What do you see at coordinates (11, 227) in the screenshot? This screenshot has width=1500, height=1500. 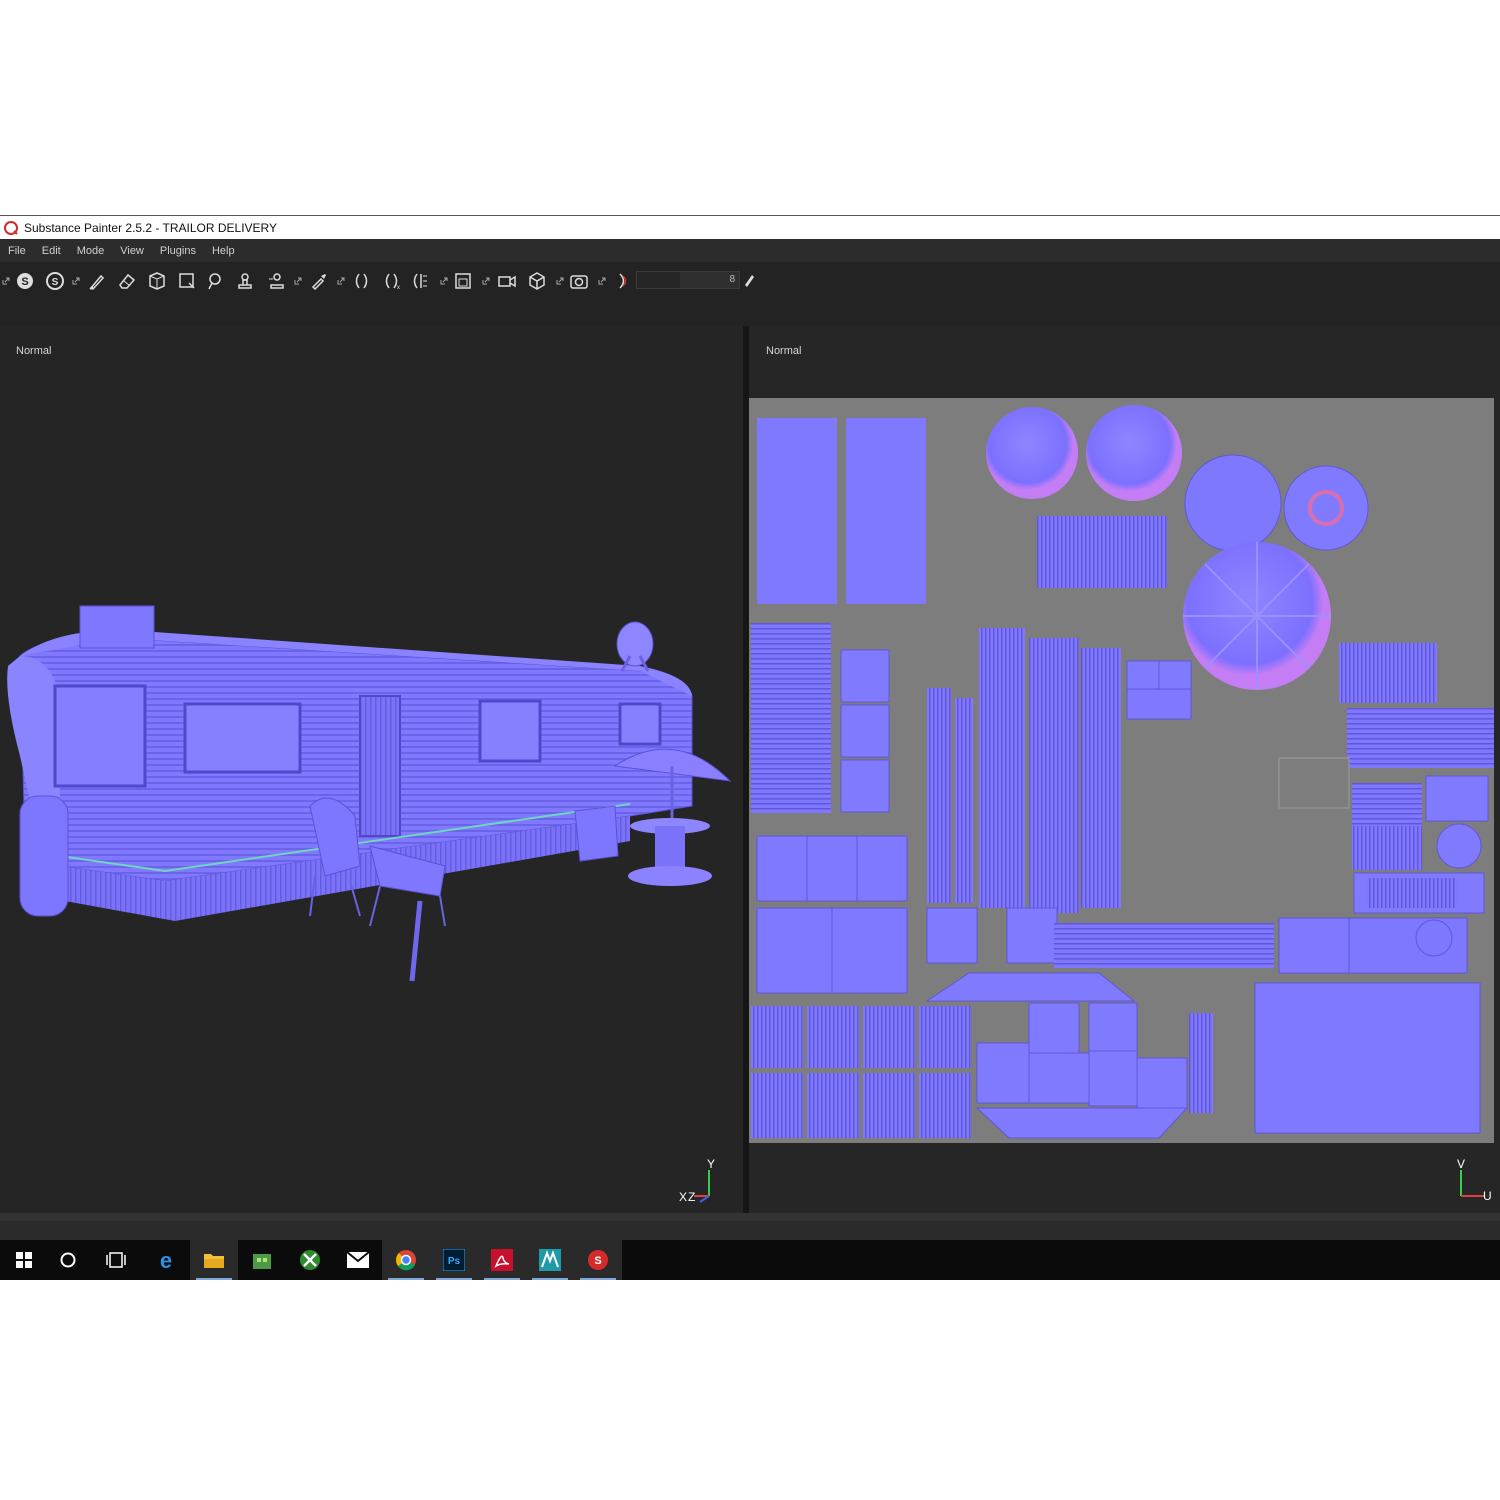 I see `substance-painter-icon` at bounding box center [11, 227].